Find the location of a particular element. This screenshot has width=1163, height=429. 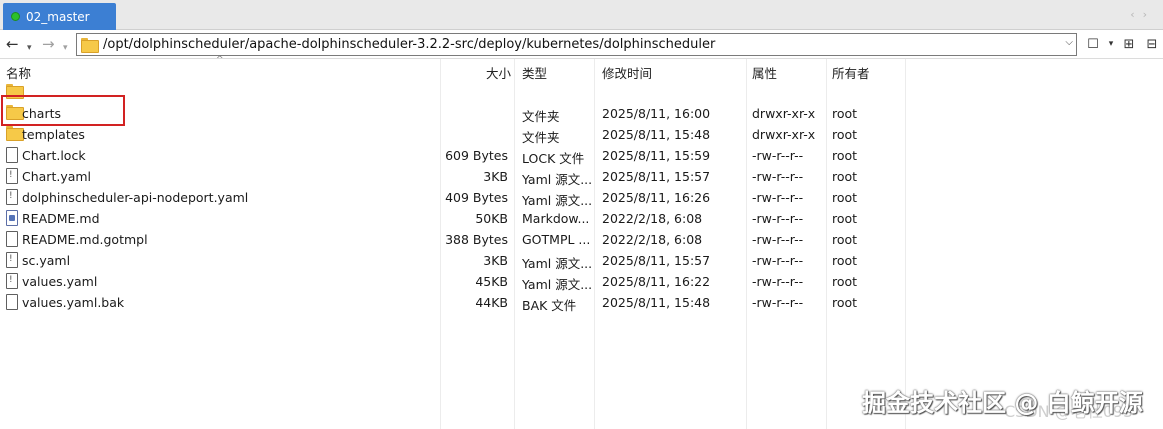

file-name: Chart.lock is located at coordinates (54, 155).